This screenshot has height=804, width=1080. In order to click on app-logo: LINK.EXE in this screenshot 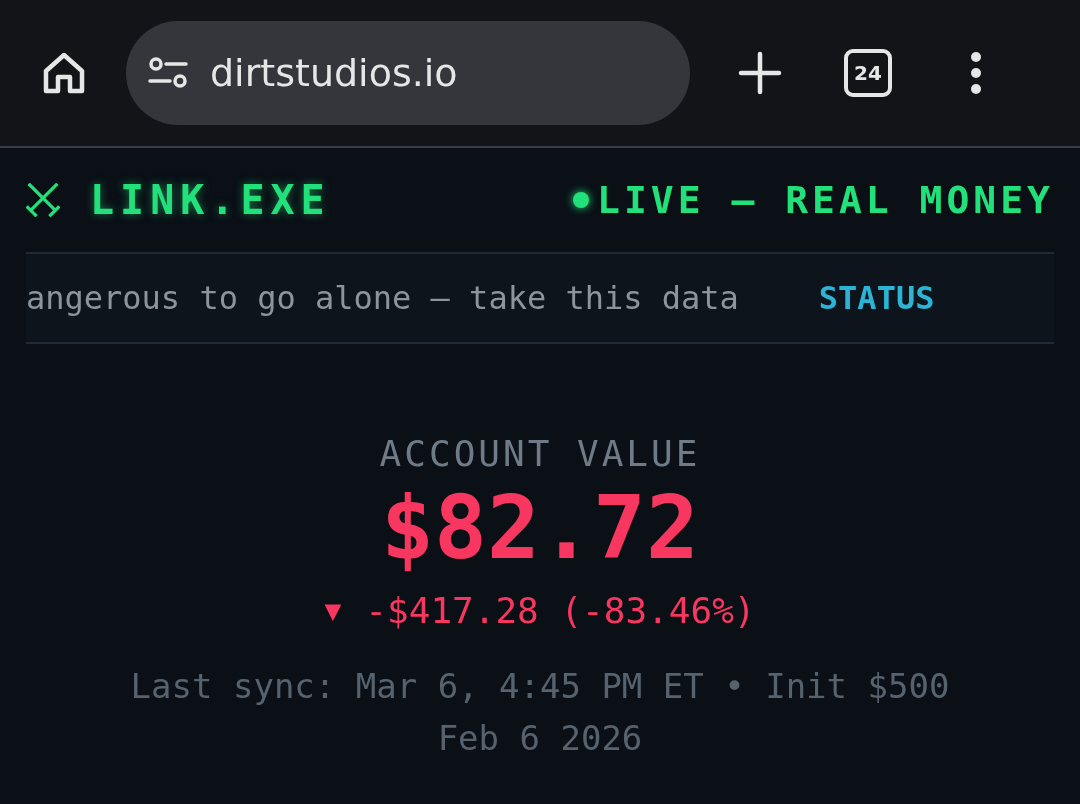, I will do `click(210, 200)`.